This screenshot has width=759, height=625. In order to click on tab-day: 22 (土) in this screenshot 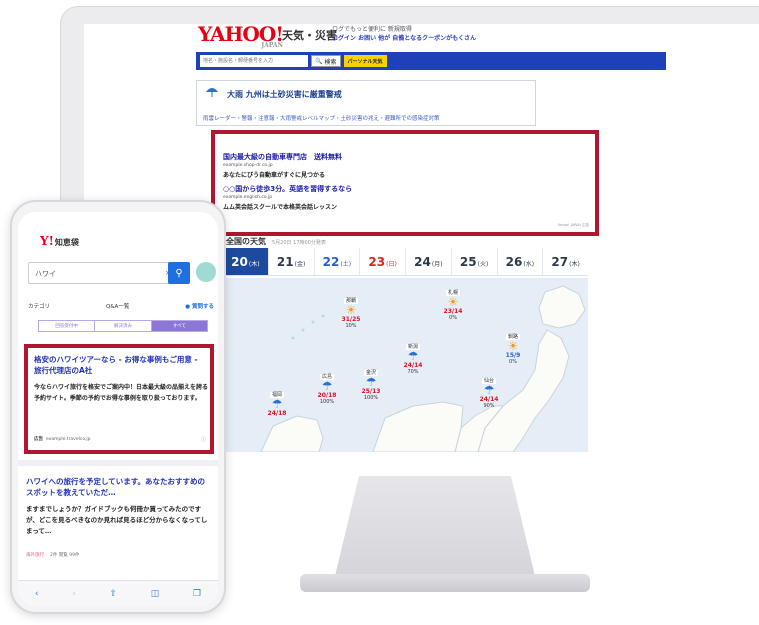, I will do `click(338, 261)`.